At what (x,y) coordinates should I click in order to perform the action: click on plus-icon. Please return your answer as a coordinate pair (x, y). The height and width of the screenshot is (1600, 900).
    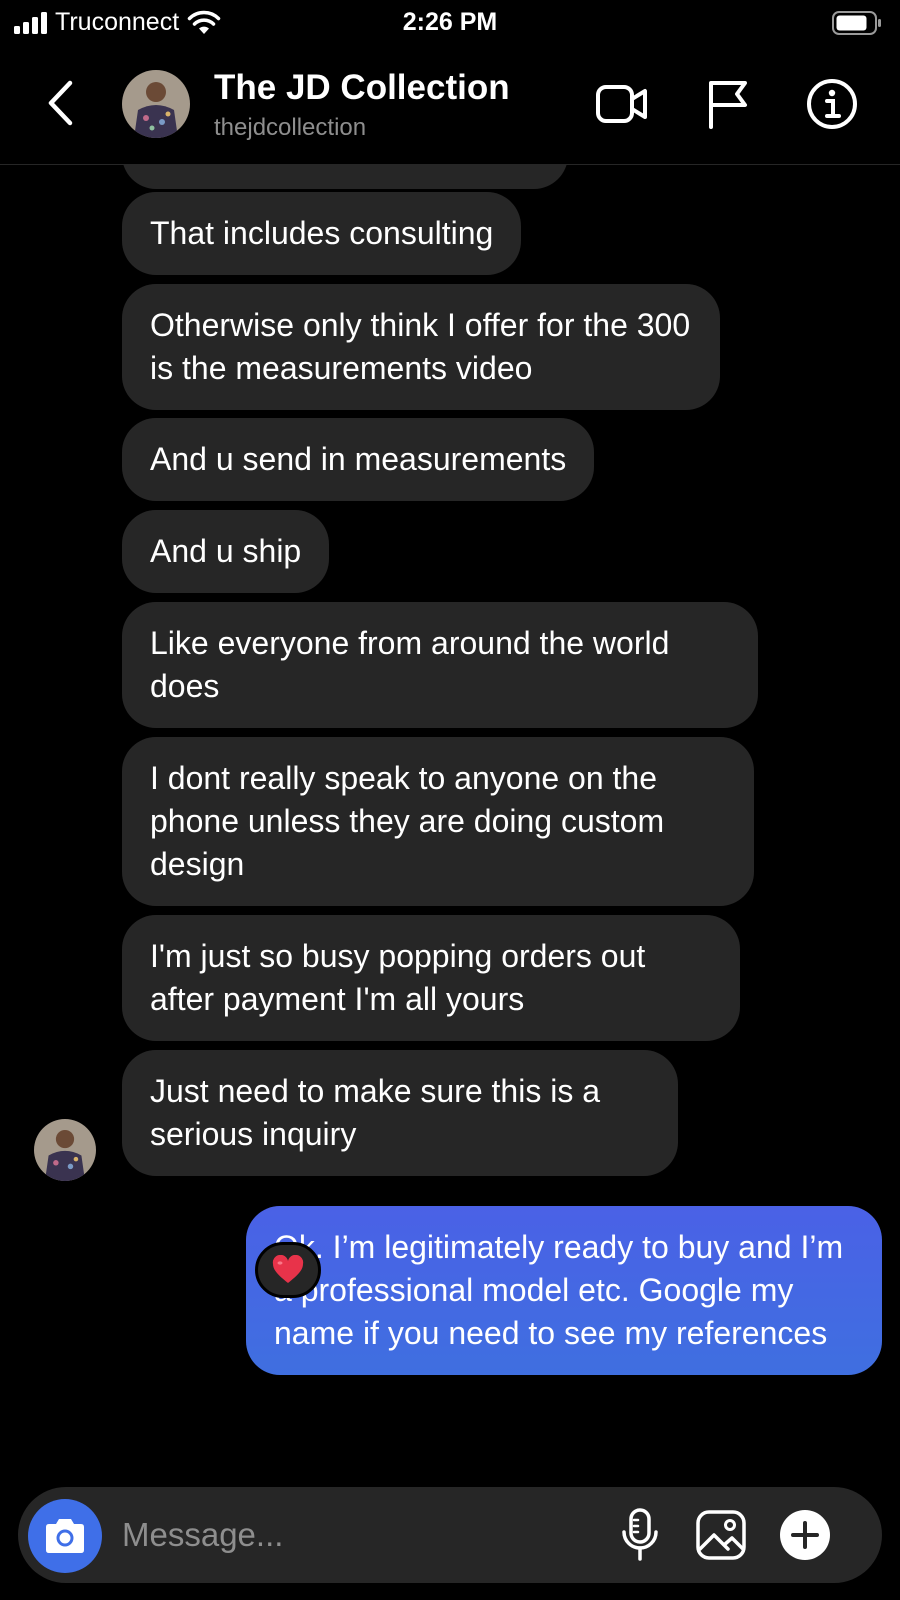
    Looking at the image, I should click on (805, 1535).